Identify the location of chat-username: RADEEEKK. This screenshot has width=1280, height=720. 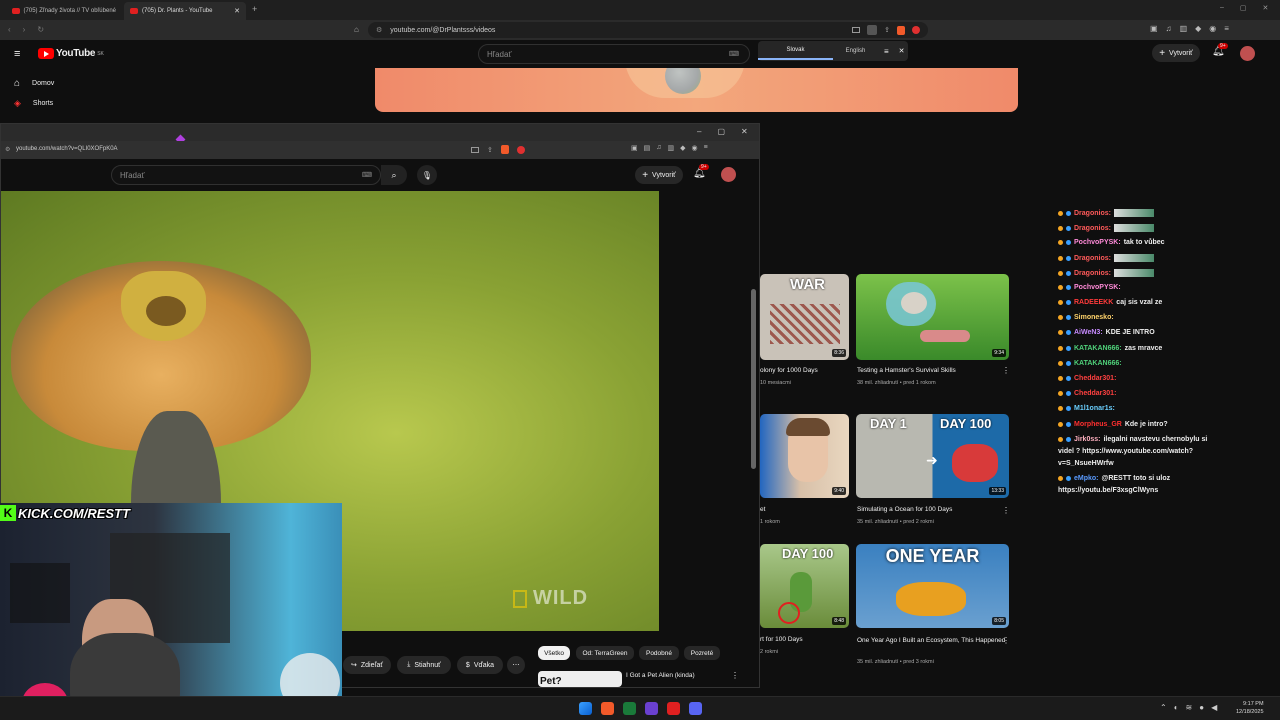
(1093, 302).